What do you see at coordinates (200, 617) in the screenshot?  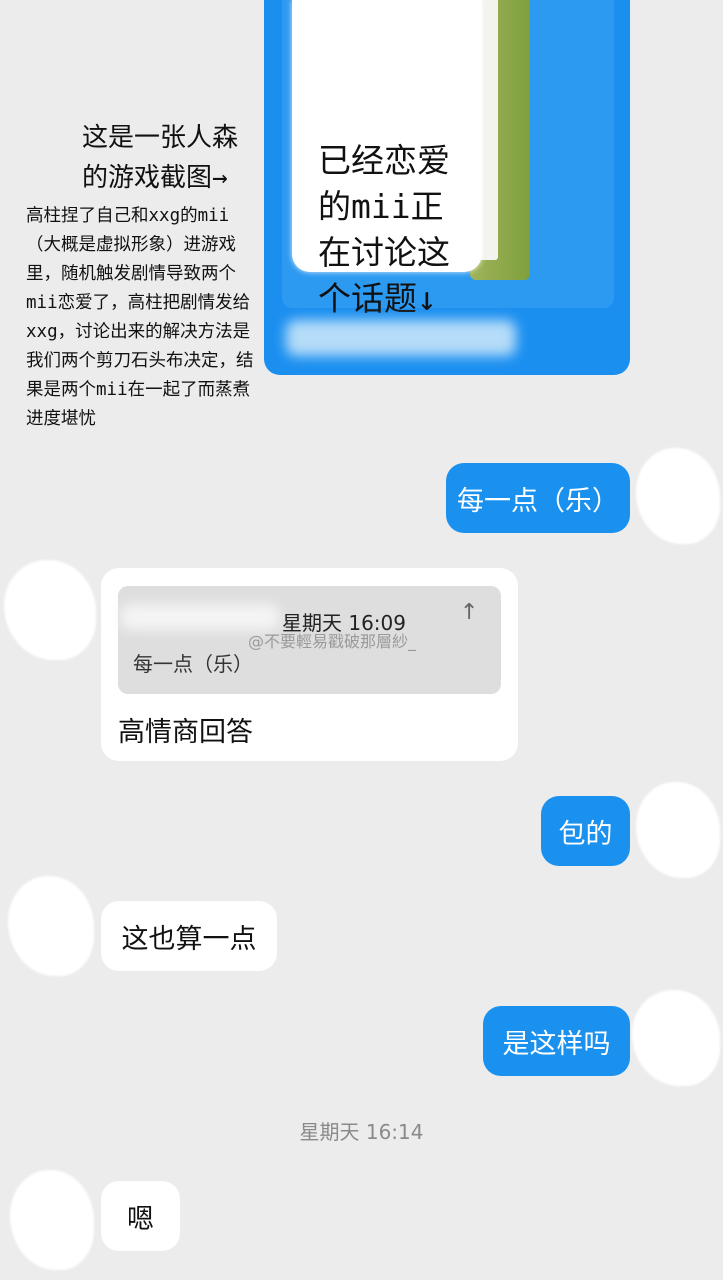 I see `blurred-sender` at bounding box center [200, 617].